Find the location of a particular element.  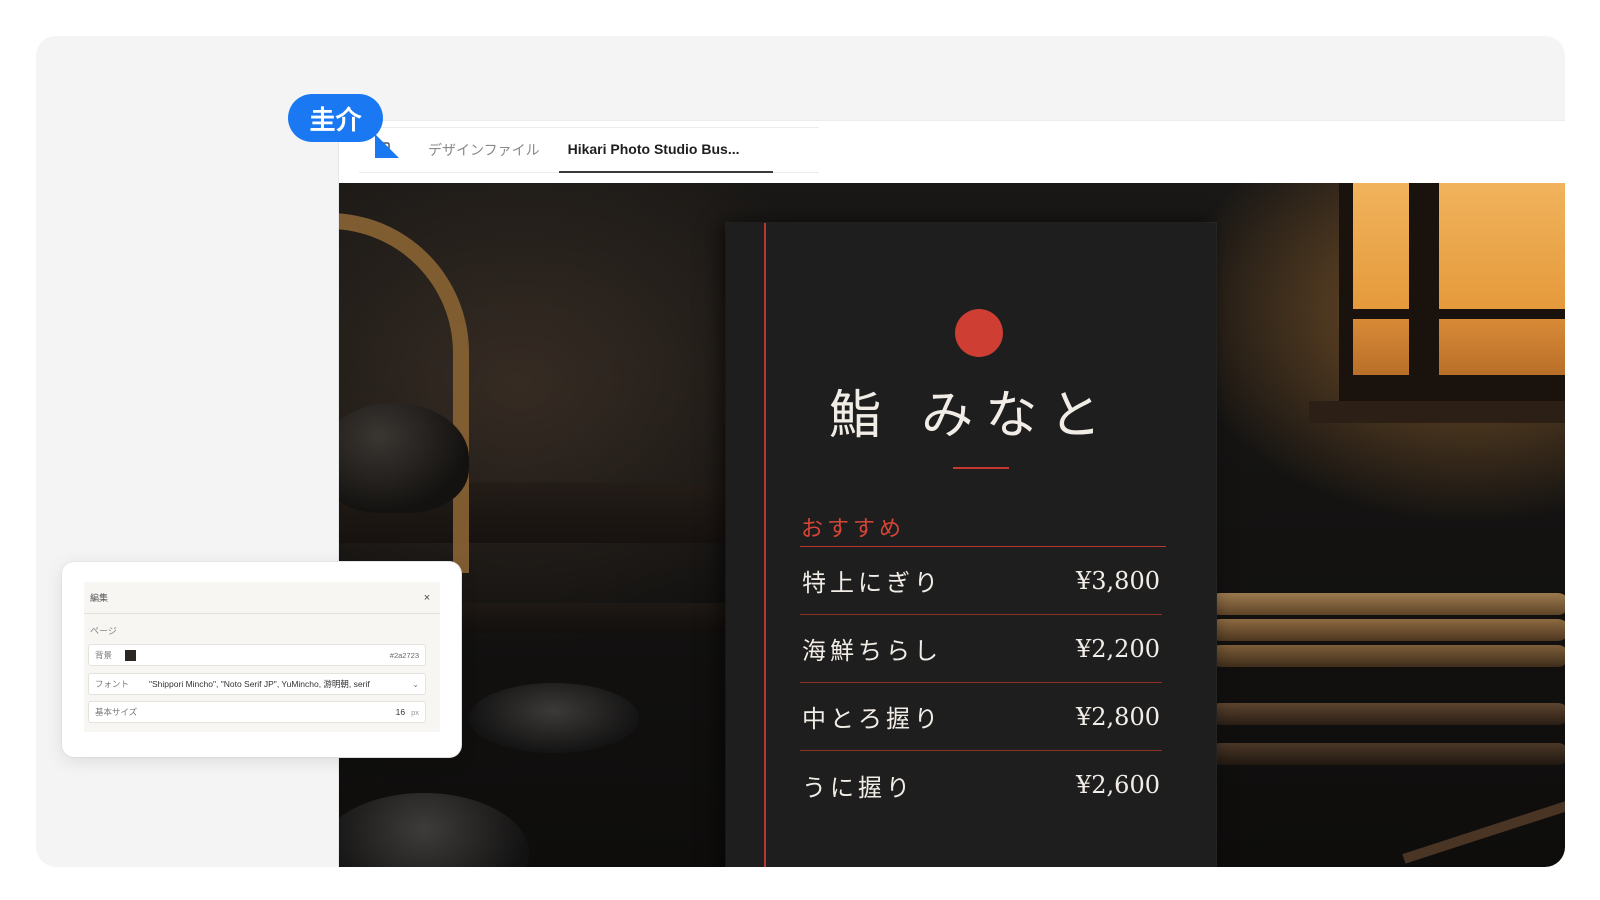

menu-item-price: ¥2,600 is located at coordinates (1118, 785).